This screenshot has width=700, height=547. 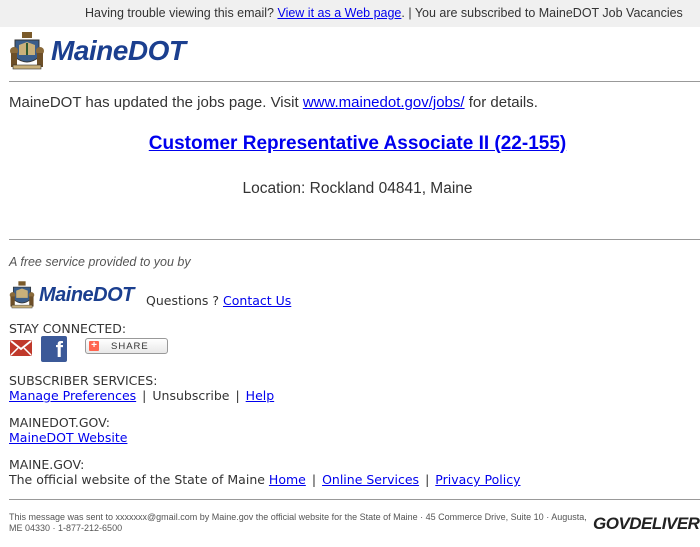 I want to click on share-label: SHARE, so click(x=130, y=346).